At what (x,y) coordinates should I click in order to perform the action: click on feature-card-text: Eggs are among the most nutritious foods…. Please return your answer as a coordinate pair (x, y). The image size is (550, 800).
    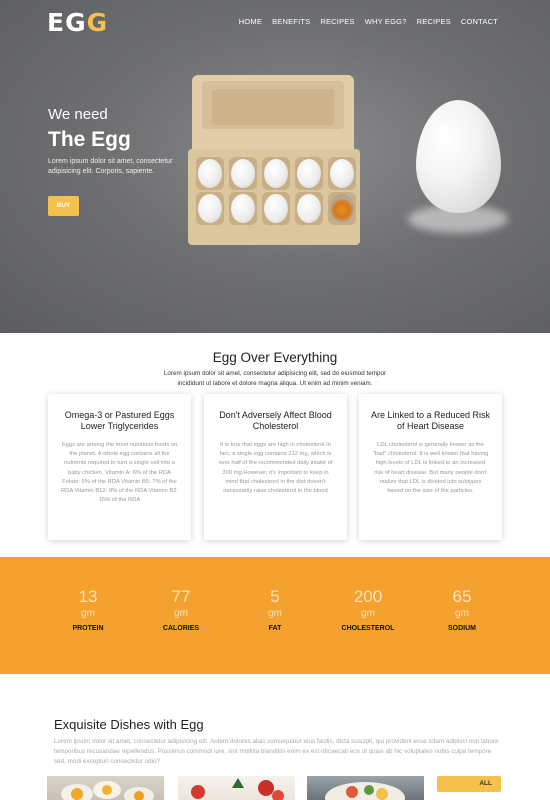
    Looking at the image, I should click on (119, 473).